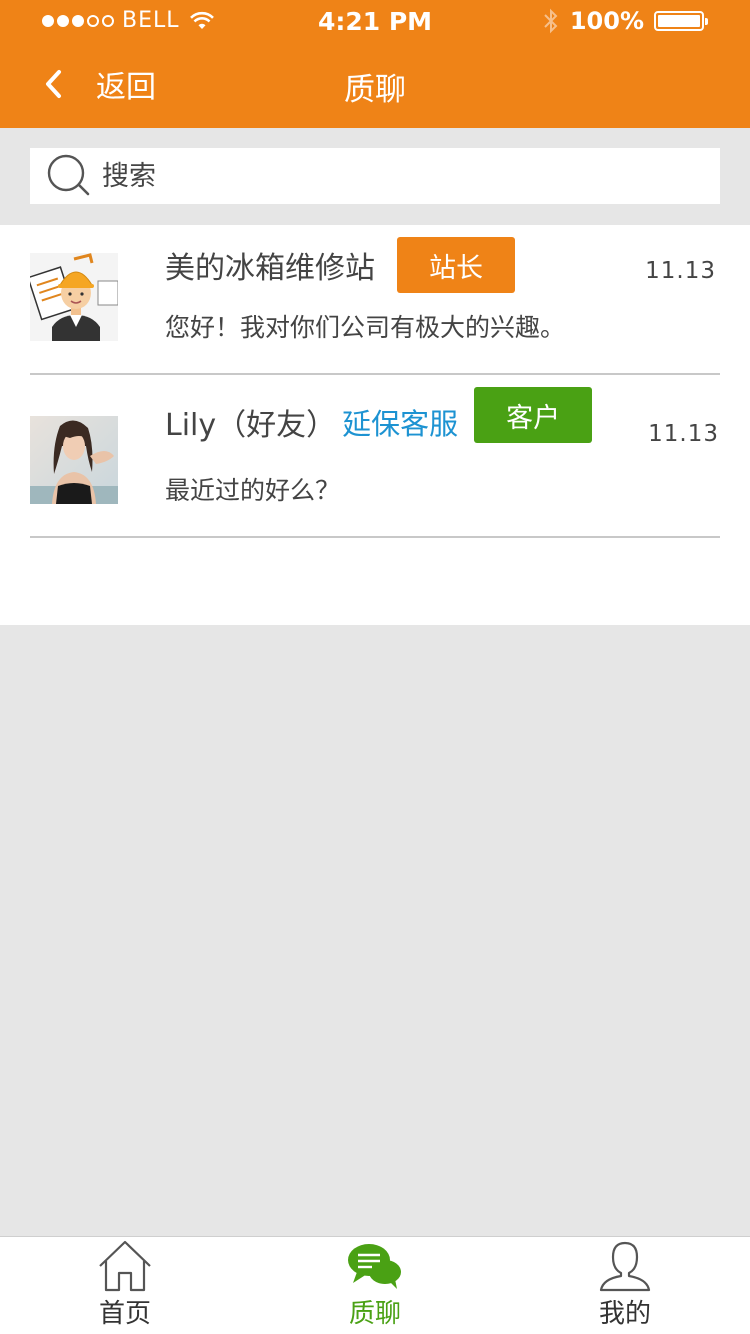  I want to click on role-tag-stationmaster: 站长, so click(456, 265).